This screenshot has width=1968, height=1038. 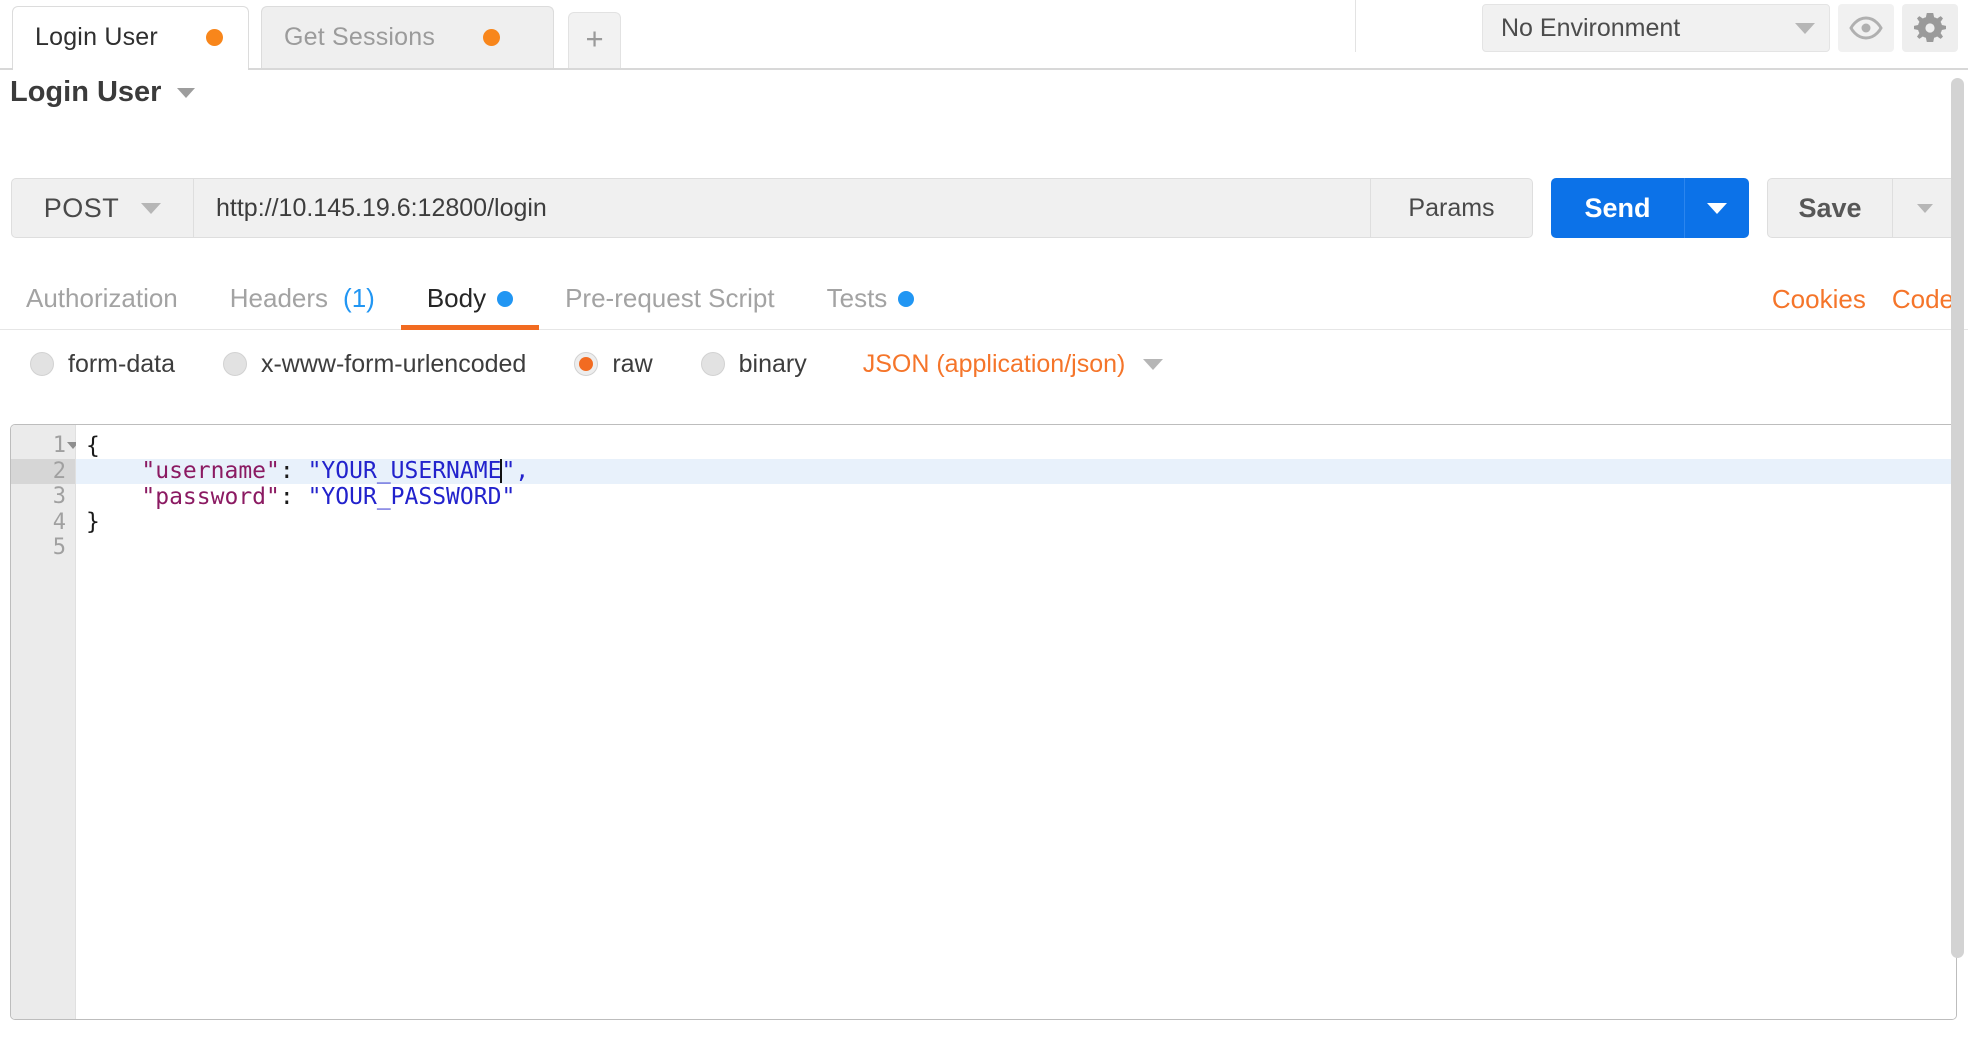 What do you see at coordinates (381, 207) in the screenshot?
I see `url-value: http://10.145.19.6:12800/login` at bounding box center [381, 207].